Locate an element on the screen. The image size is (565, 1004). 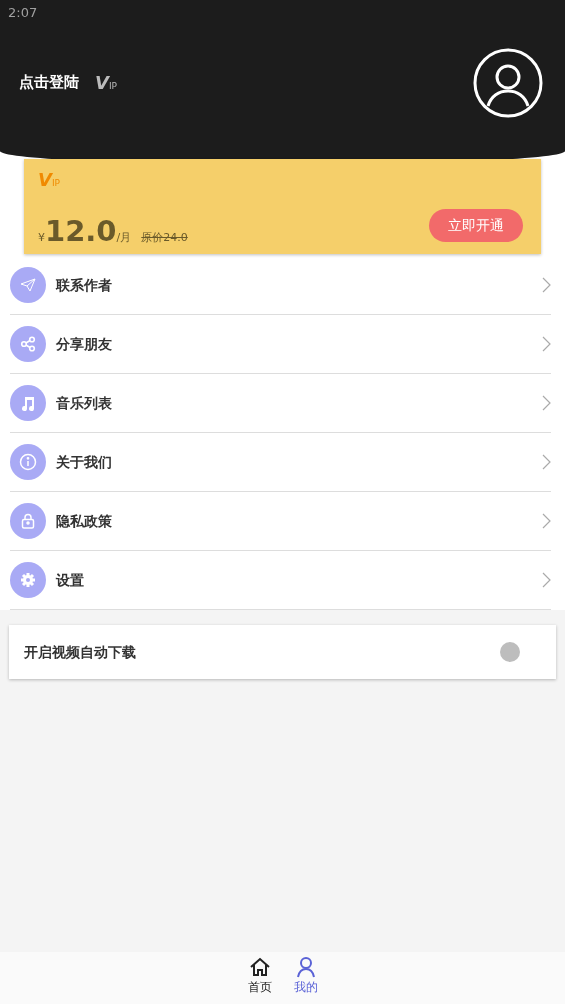
share-icon is located at coordinates (28, 344).